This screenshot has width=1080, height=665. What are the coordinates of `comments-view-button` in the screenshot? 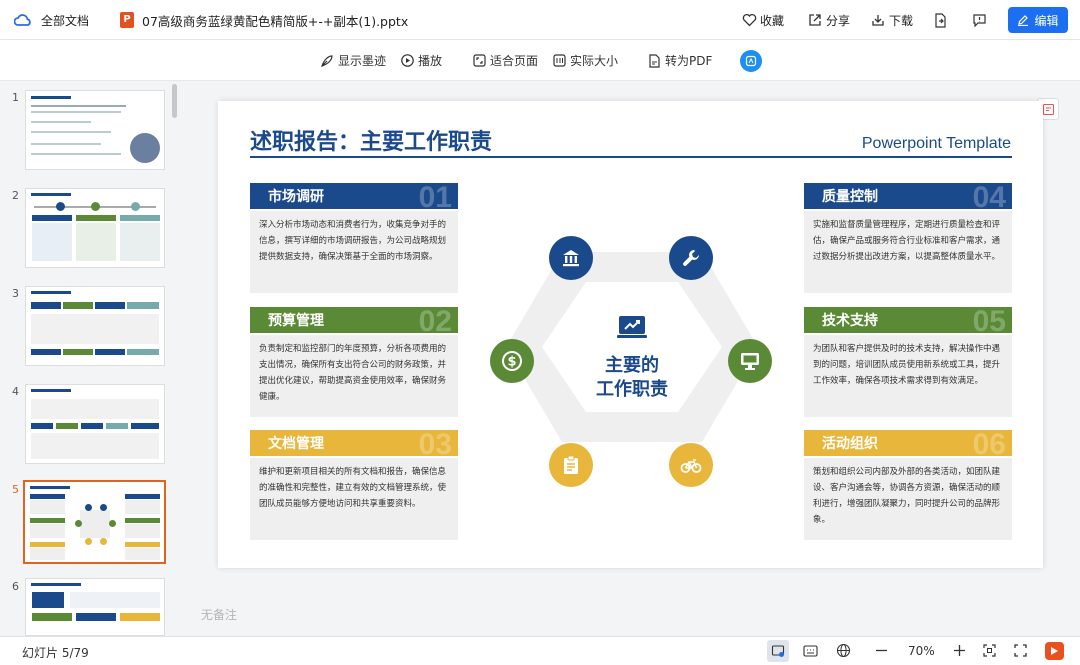 It's located at (810, 652).